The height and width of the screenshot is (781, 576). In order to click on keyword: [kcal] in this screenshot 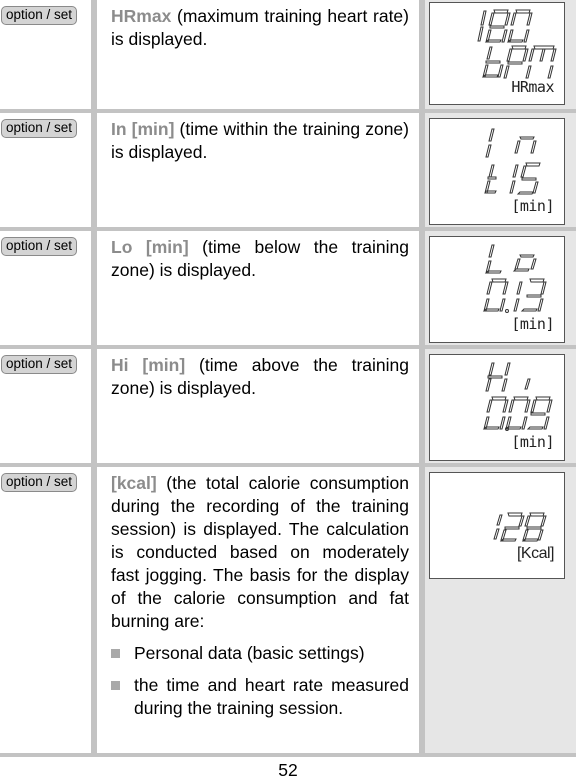, I will do `click(134, 483)`.